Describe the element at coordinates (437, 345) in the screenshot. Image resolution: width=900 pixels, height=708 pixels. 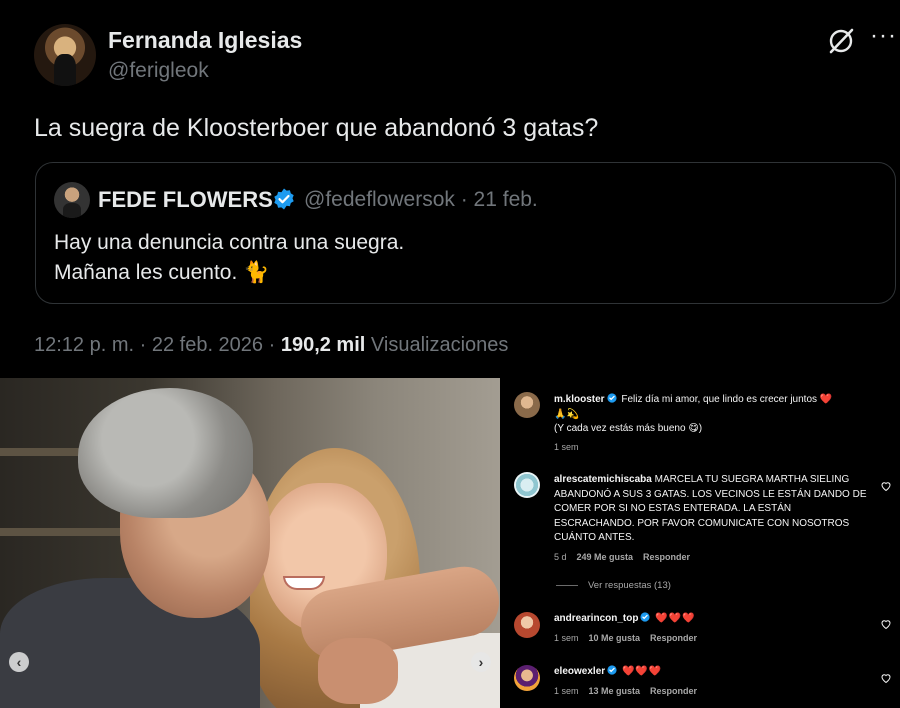
I see `views-label: Visualizaciones` at that location.